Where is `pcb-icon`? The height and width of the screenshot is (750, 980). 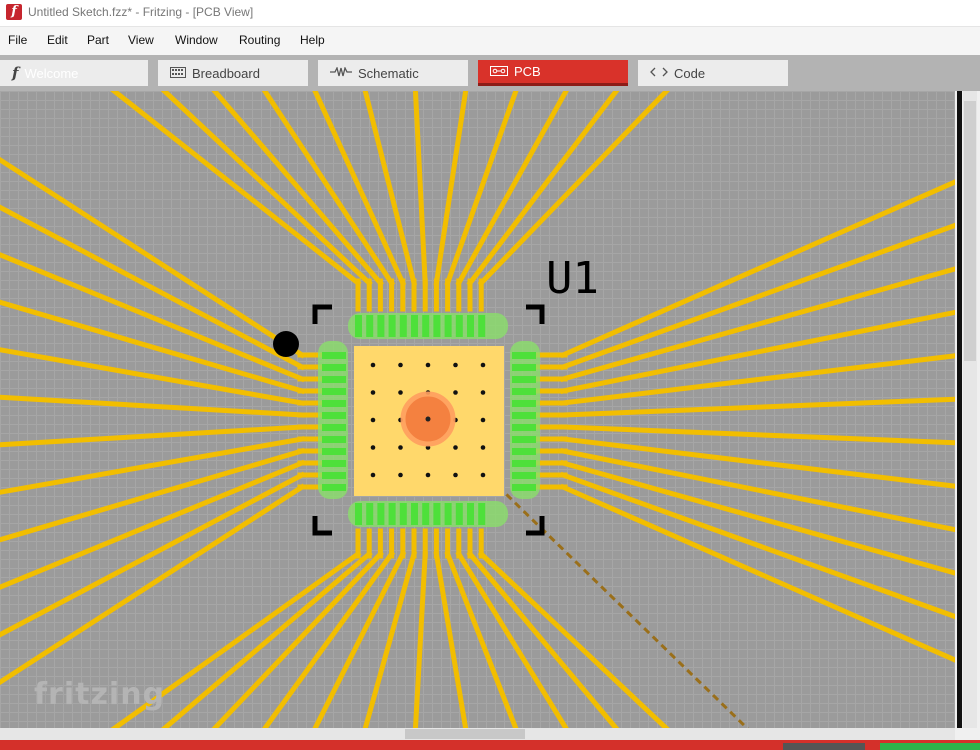 pcb-icon is located at coordinates (499, 71).